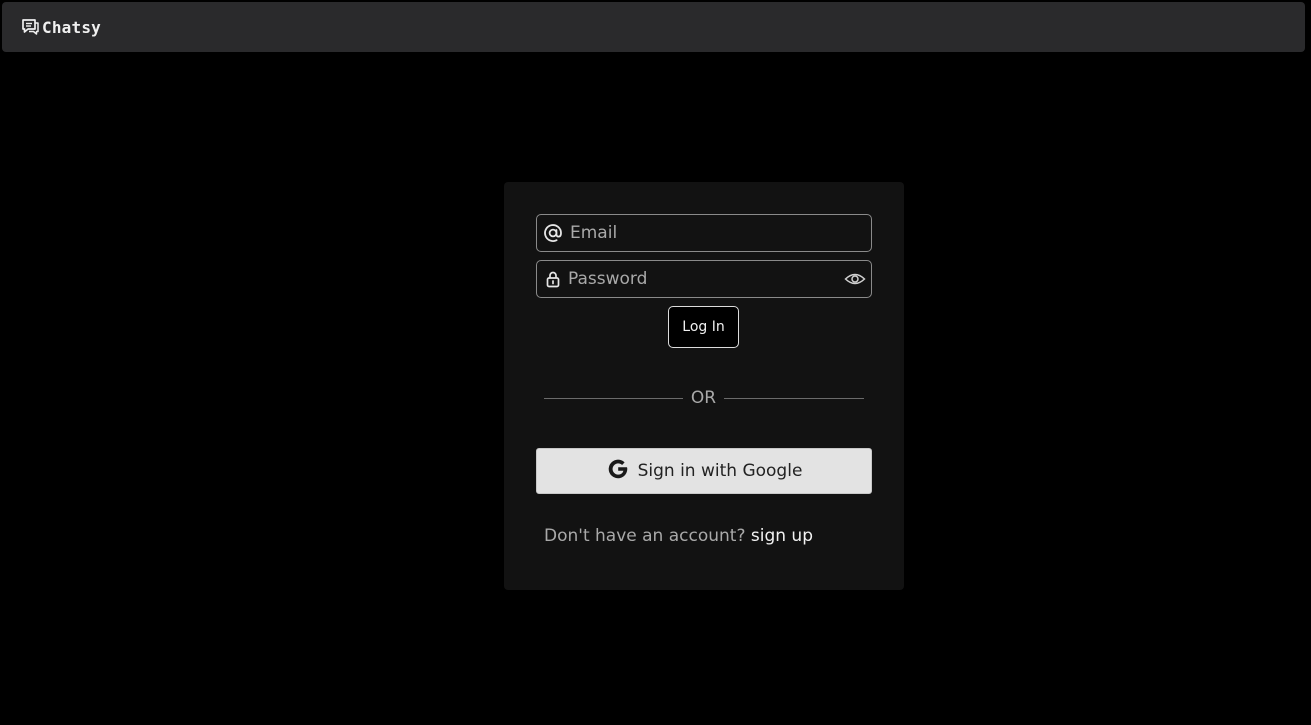  Describe the element at coordinates (618, 471) in the screenshot. I see `google-icon` at that location.